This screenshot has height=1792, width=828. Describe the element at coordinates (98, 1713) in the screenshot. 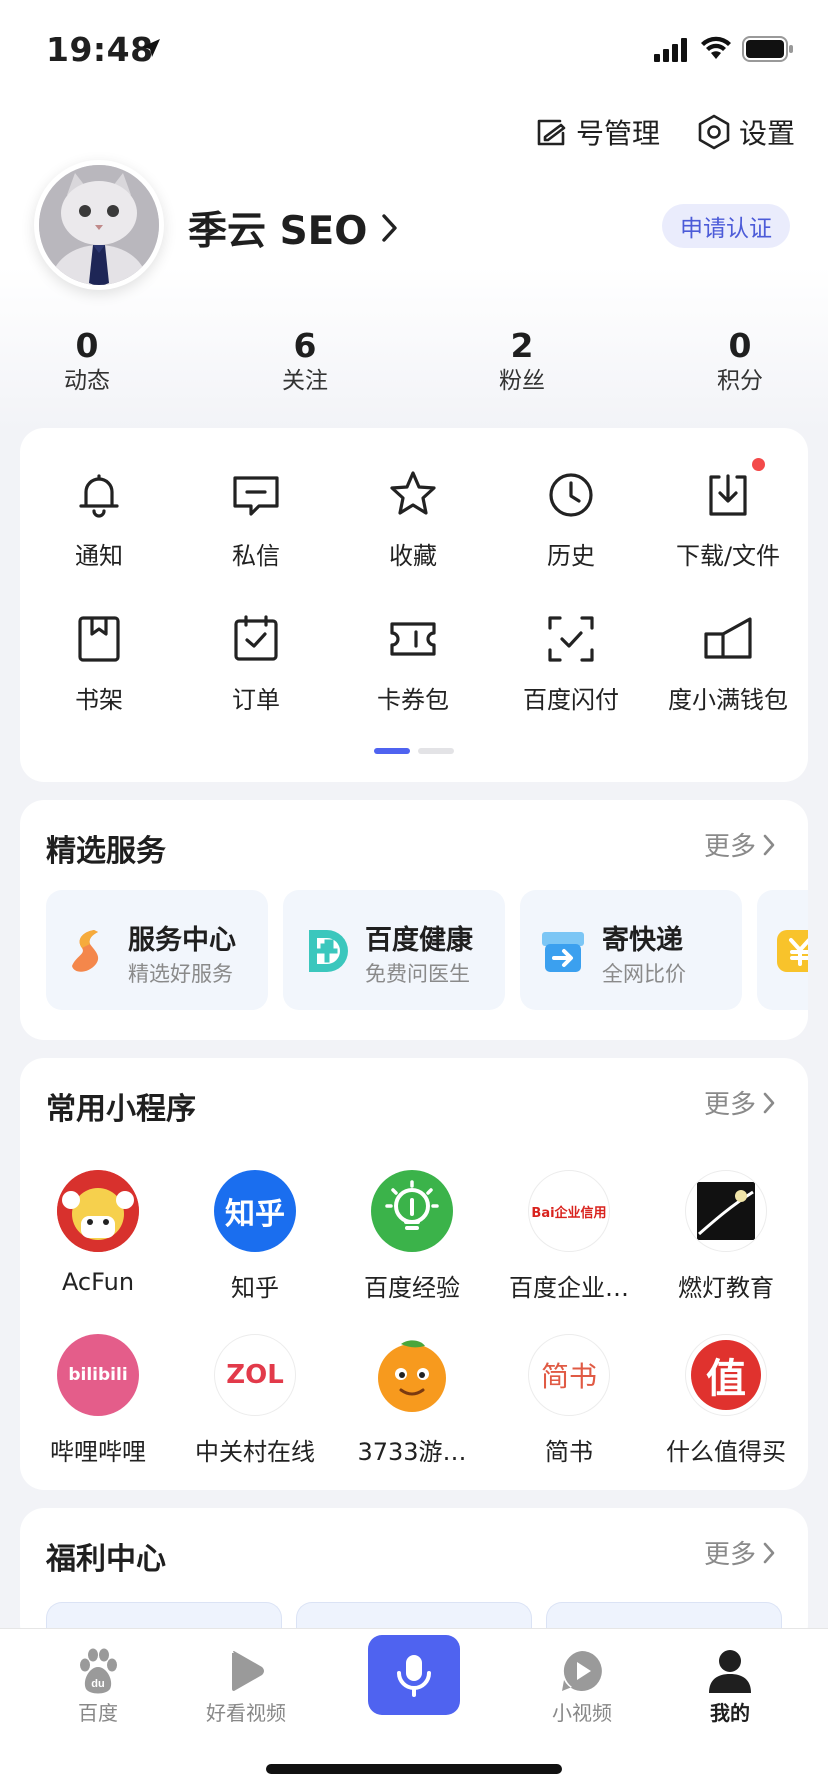

I see `tab-label: 百度` at that location.